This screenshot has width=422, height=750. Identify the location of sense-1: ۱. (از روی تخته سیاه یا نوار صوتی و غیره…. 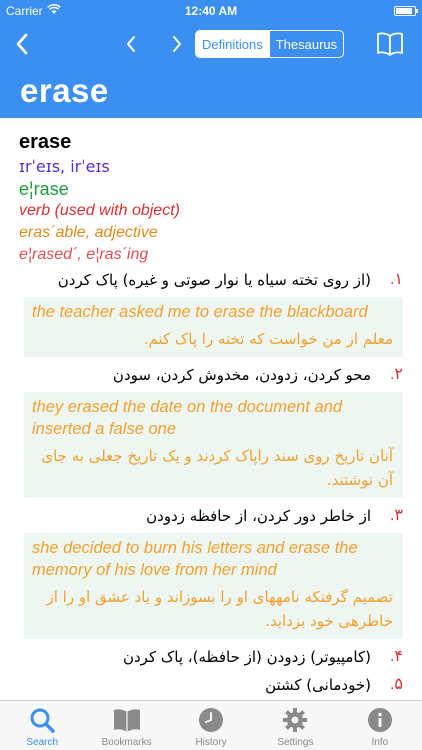
(211, 280).